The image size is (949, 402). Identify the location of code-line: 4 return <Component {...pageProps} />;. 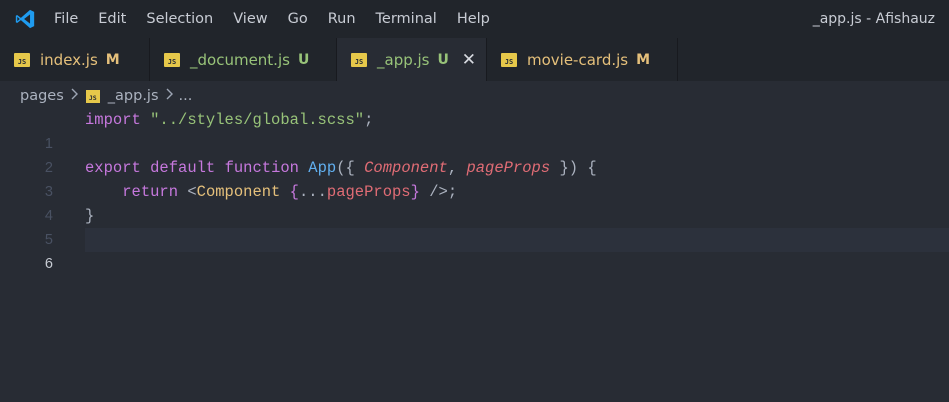
(474, 202).